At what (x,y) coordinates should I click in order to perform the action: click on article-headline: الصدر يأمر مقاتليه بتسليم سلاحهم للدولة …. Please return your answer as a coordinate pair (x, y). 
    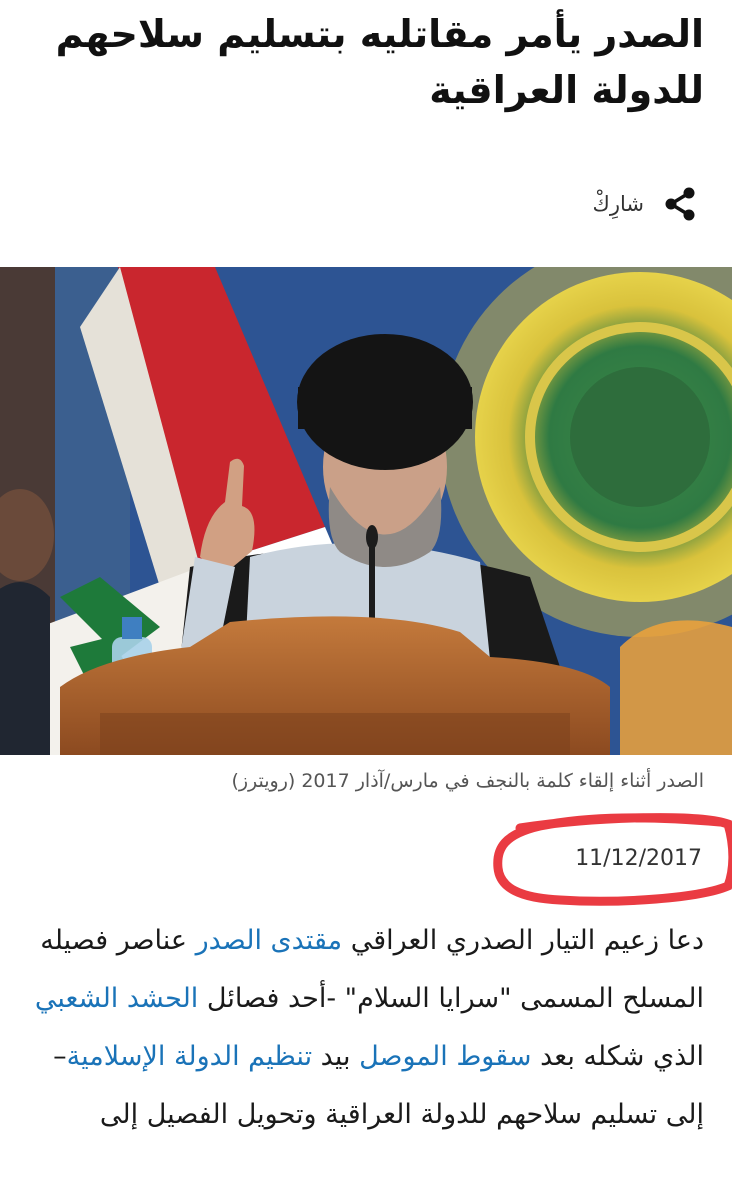
    Looking at the image, I should click on (379, 62).